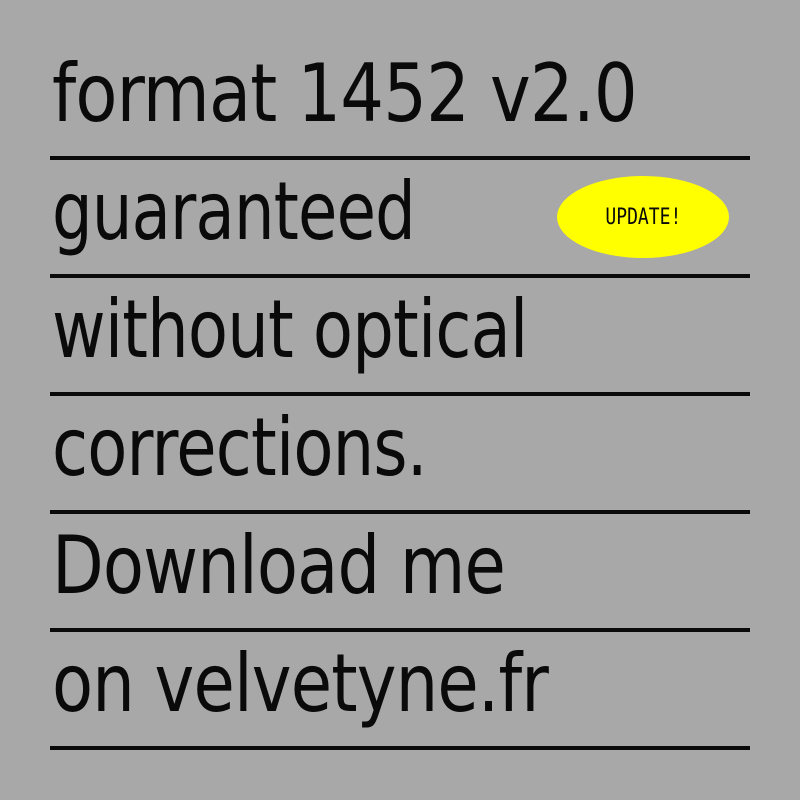 This screenshot has height=800, width=800. I want to click on update-badge: UPDATE!, so click(643, 217).